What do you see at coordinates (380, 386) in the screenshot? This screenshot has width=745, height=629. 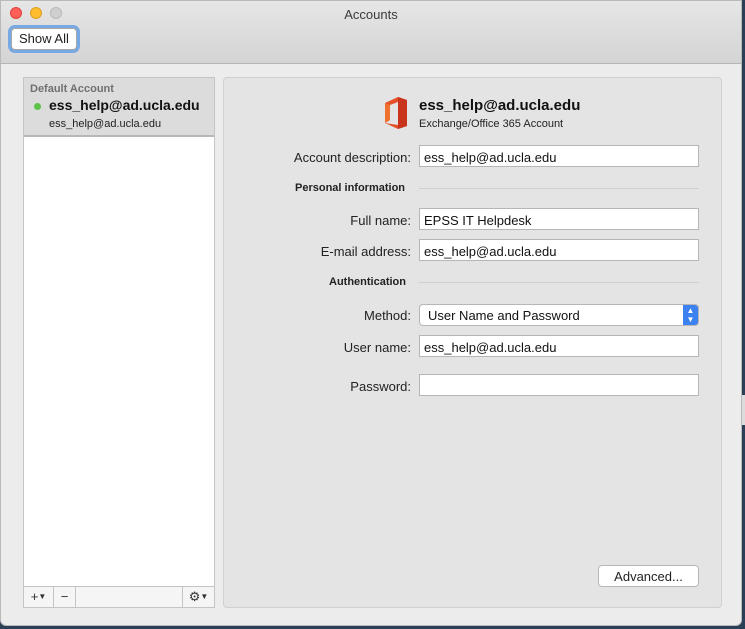 I see `password-label: Password:` at bounding box center [380, 386].